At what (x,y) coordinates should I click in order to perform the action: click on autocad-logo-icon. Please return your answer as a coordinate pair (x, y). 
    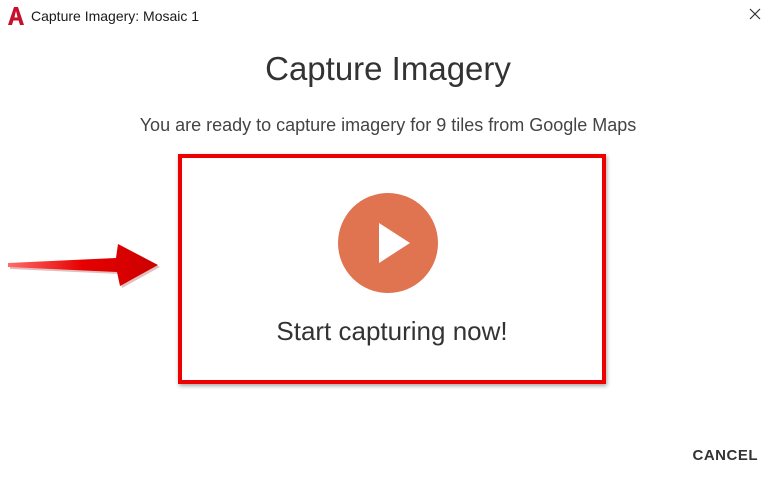
    Looking at the image, I should click on (16, 16).